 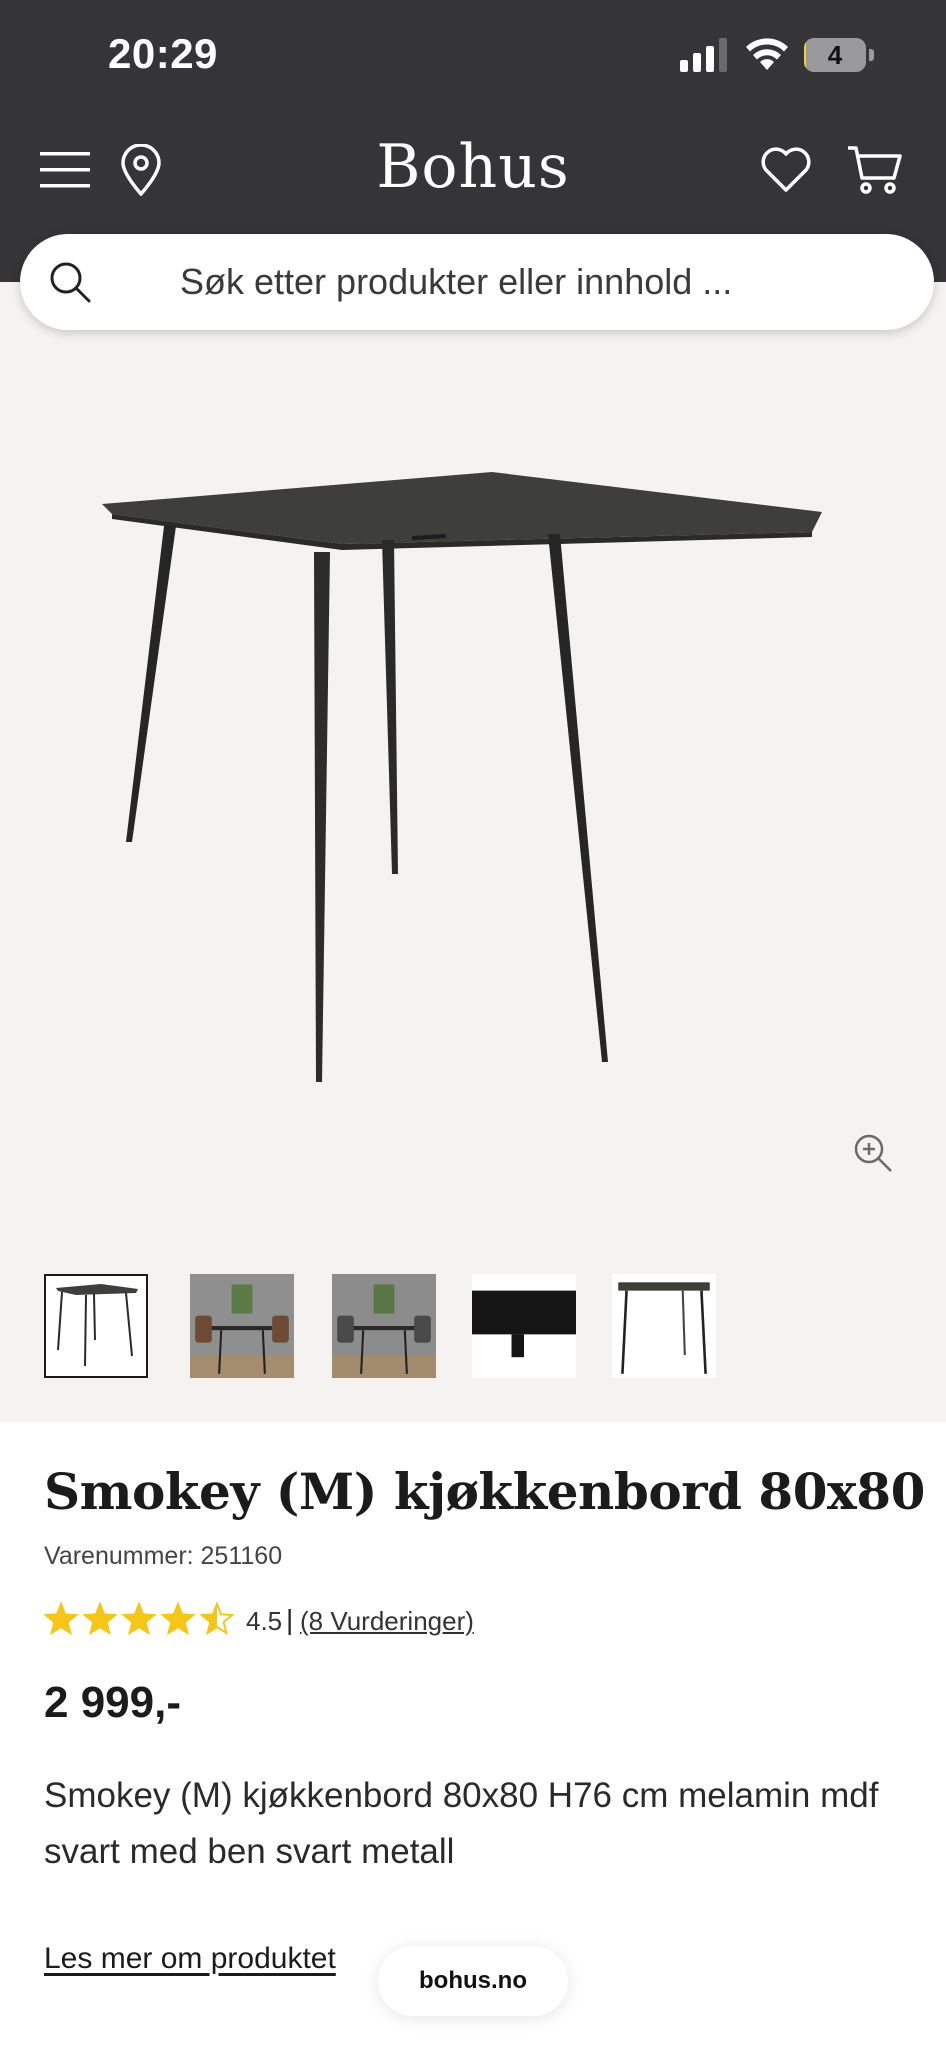 I want to click on search-input, so click(x=530, y=282).